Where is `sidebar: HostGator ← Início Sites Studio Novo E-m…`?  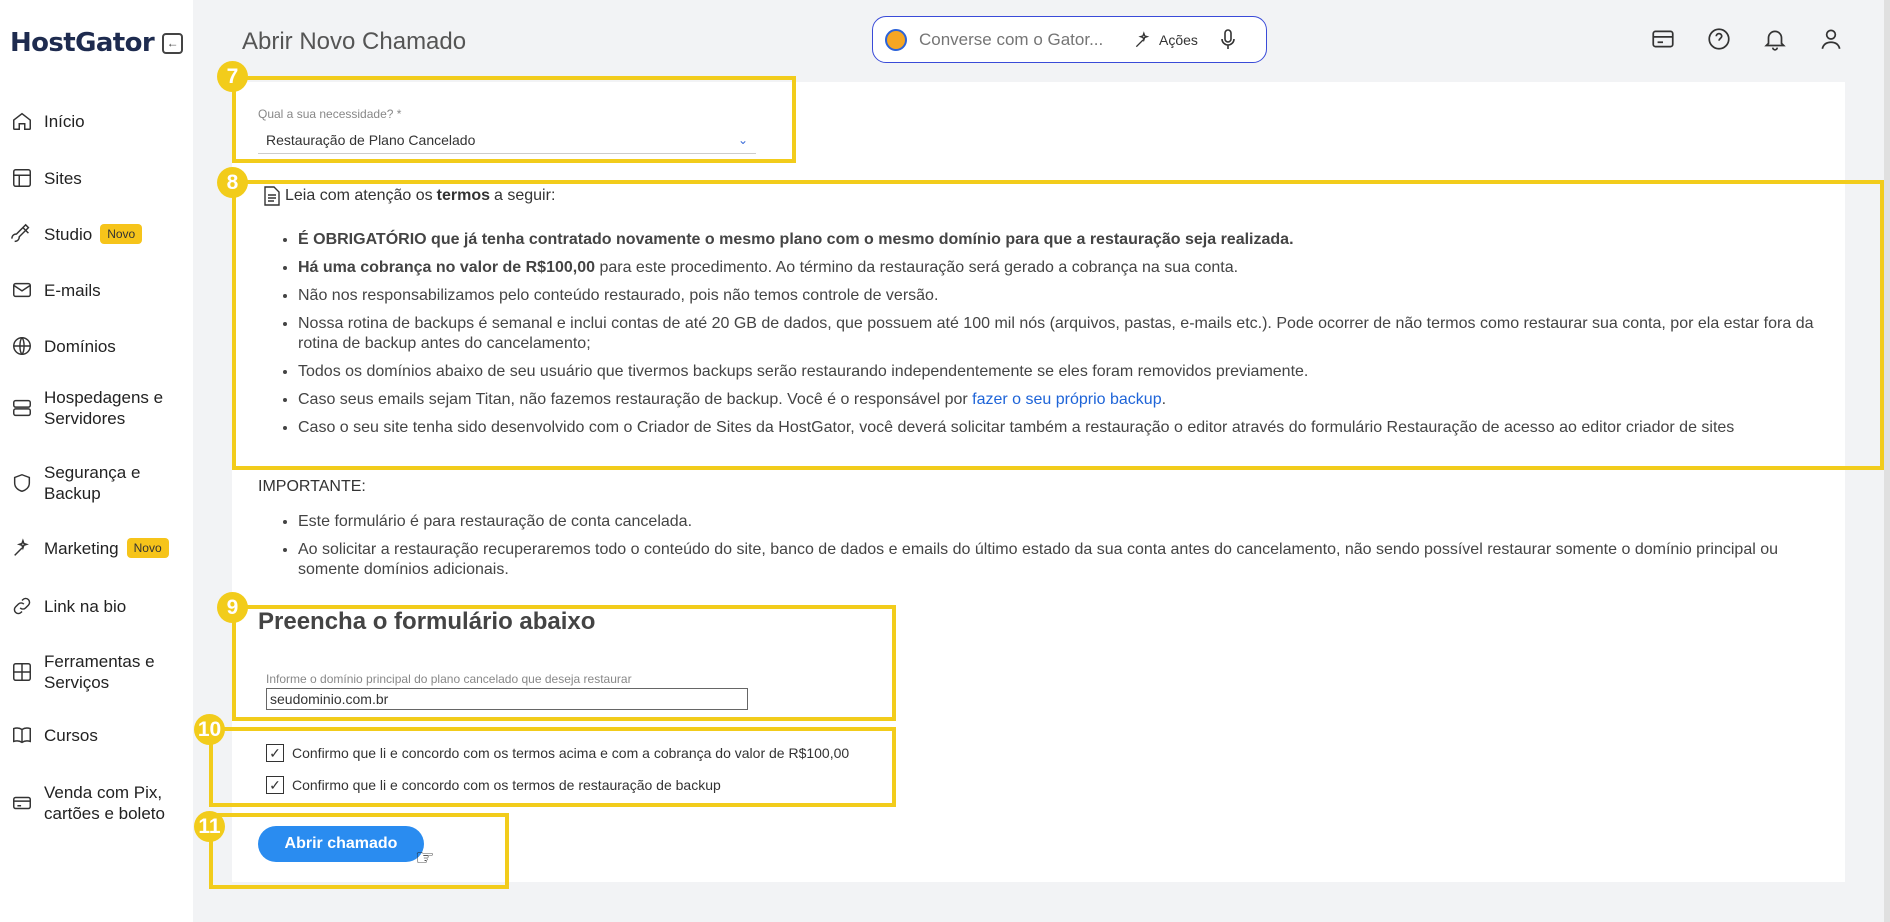
sidebar: HostGator ← Início Sites Studio Novo E-m… is located at coordinates (96, 461).